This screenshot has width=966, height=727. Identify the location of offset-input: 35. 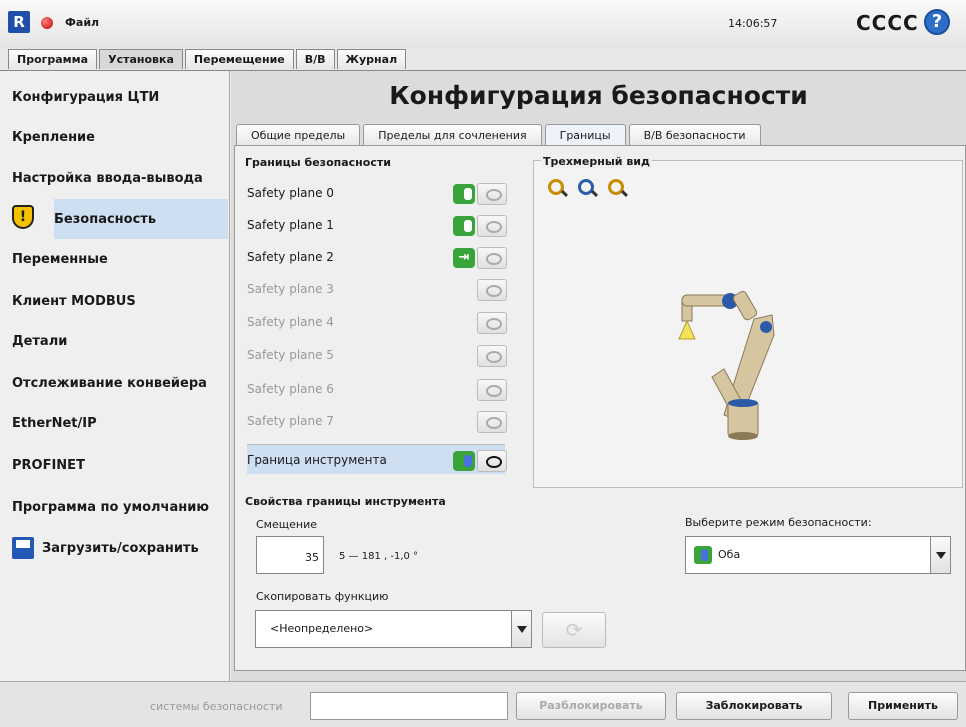
(290, 555).